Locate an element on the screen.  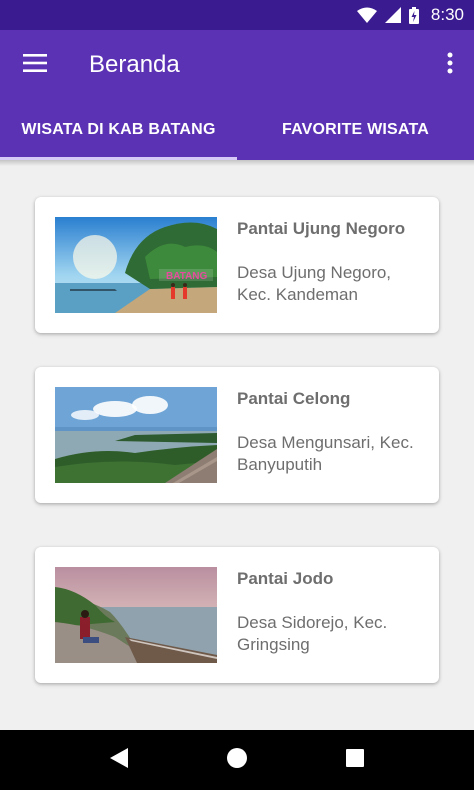
destination-name: Pantai Celong is located at coordinates (294, 398).